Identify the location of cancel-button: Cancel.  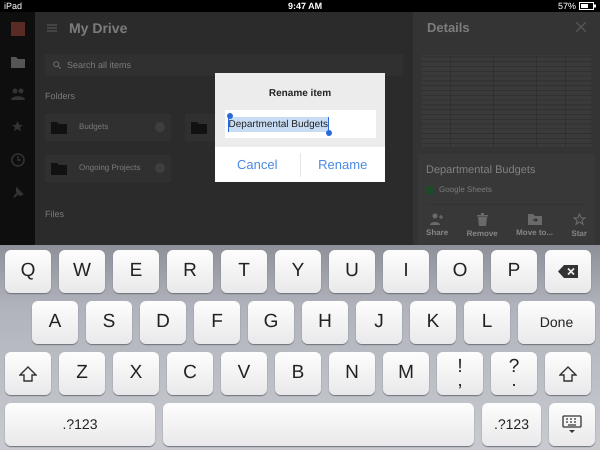
(257, 164).